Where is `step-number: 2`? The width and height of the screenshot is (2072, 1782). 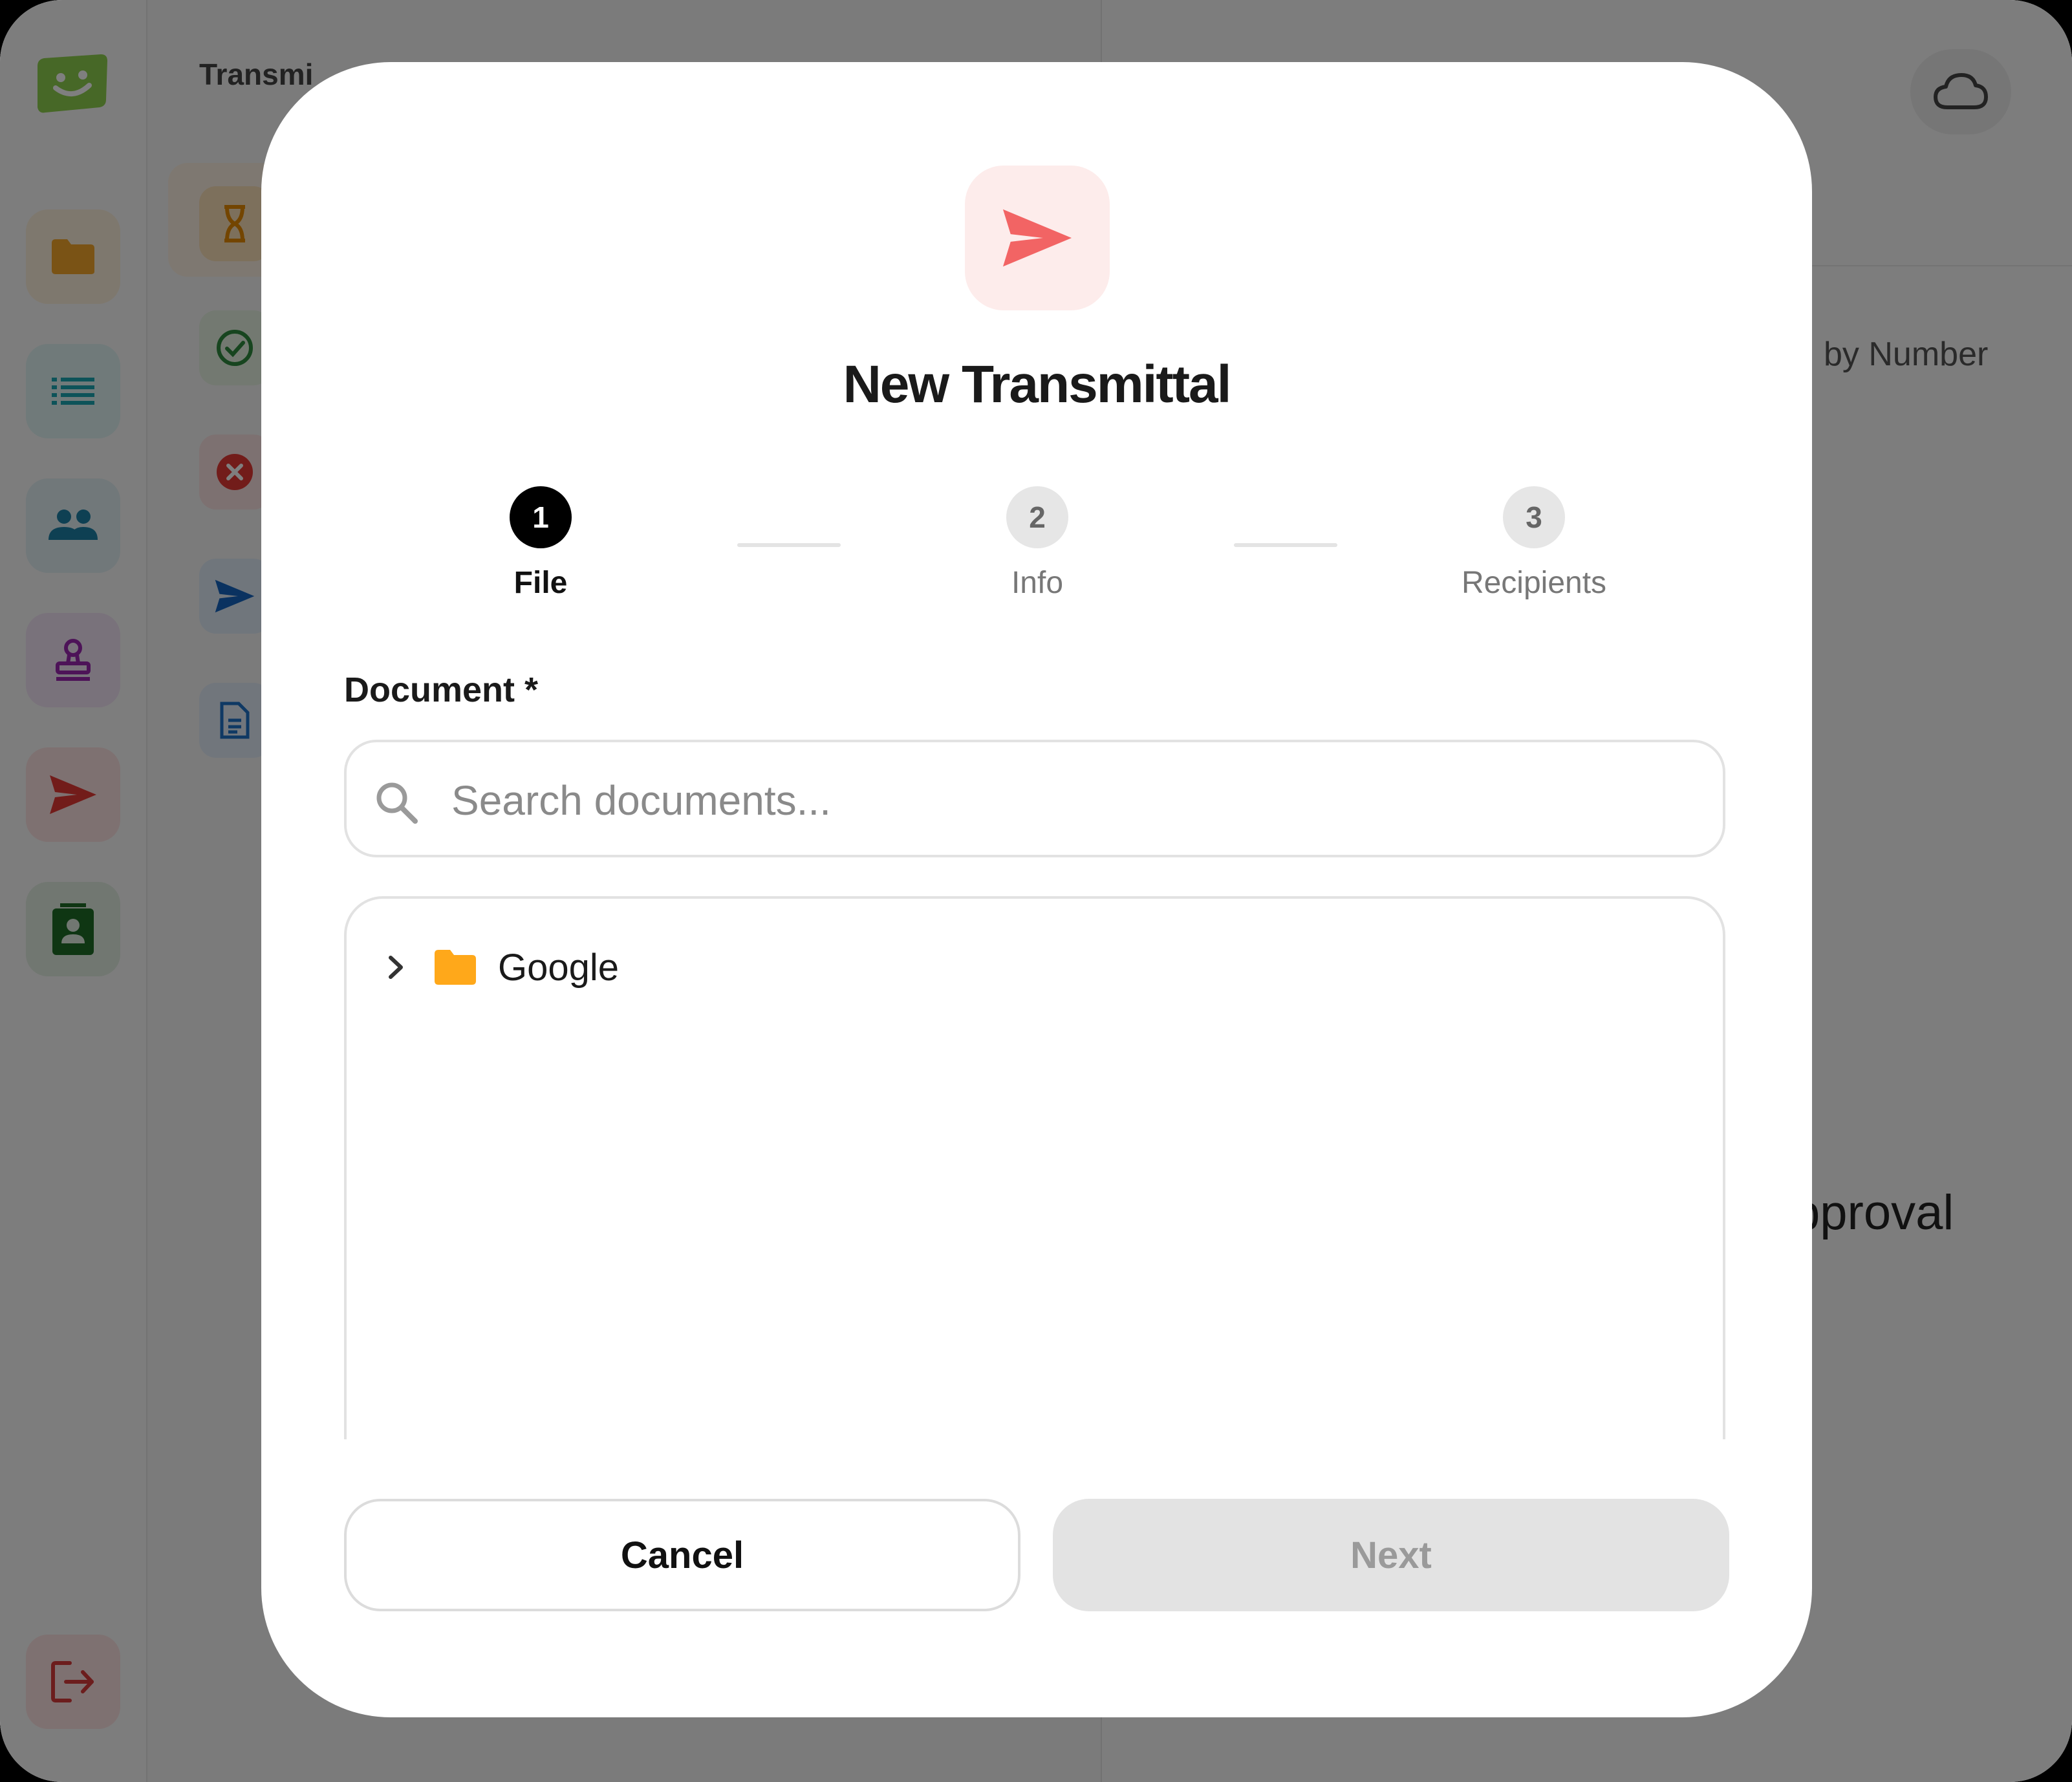 step-number: 2 is located at coordinates (1037, 517).